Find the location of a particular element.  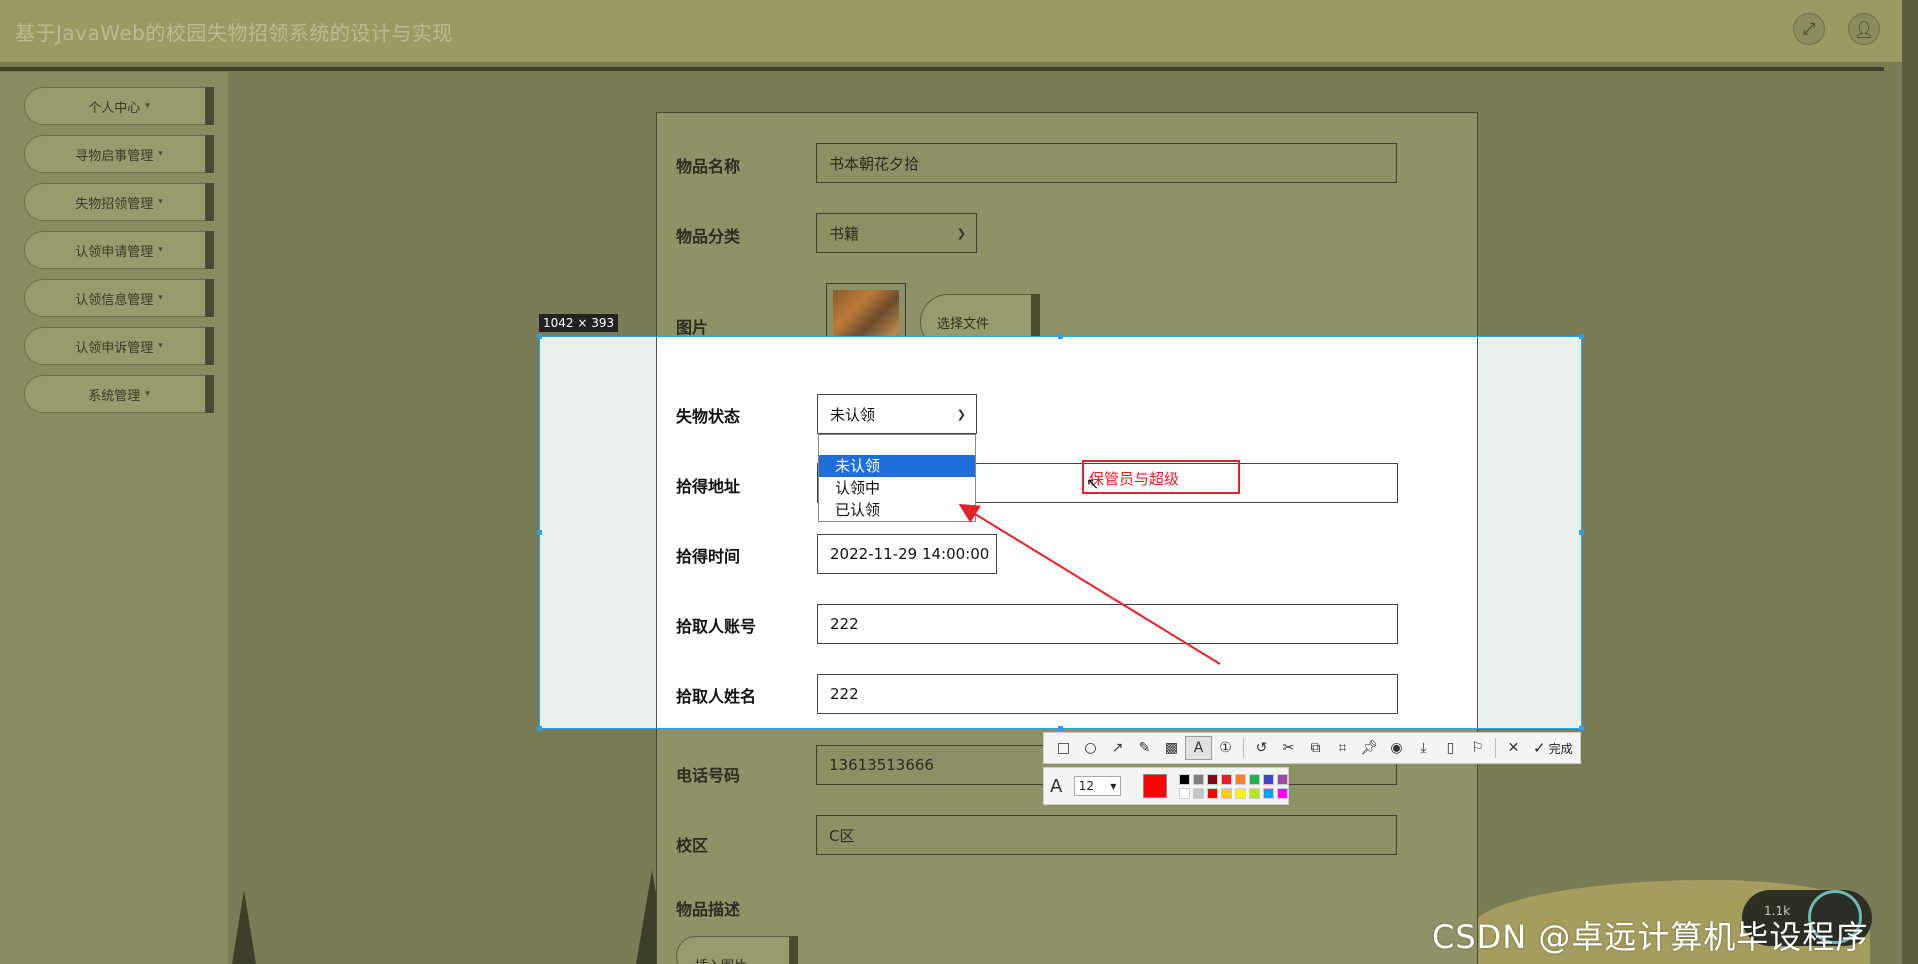

chevron-down-icon: ❯ is located at coordinates (961, 414).